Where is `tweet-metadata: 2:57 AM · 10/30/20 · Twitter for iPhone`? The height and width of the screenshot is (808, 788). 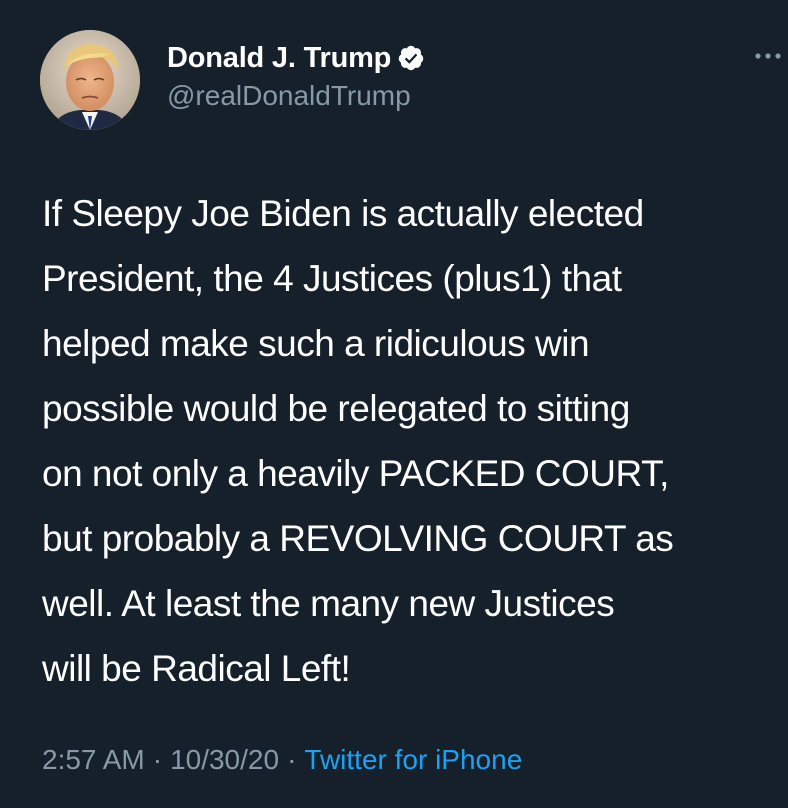
tweet-metadata: 2:57 AM · 10/30/20 · Twitter for iPhone is located at coordinates (282, 760).